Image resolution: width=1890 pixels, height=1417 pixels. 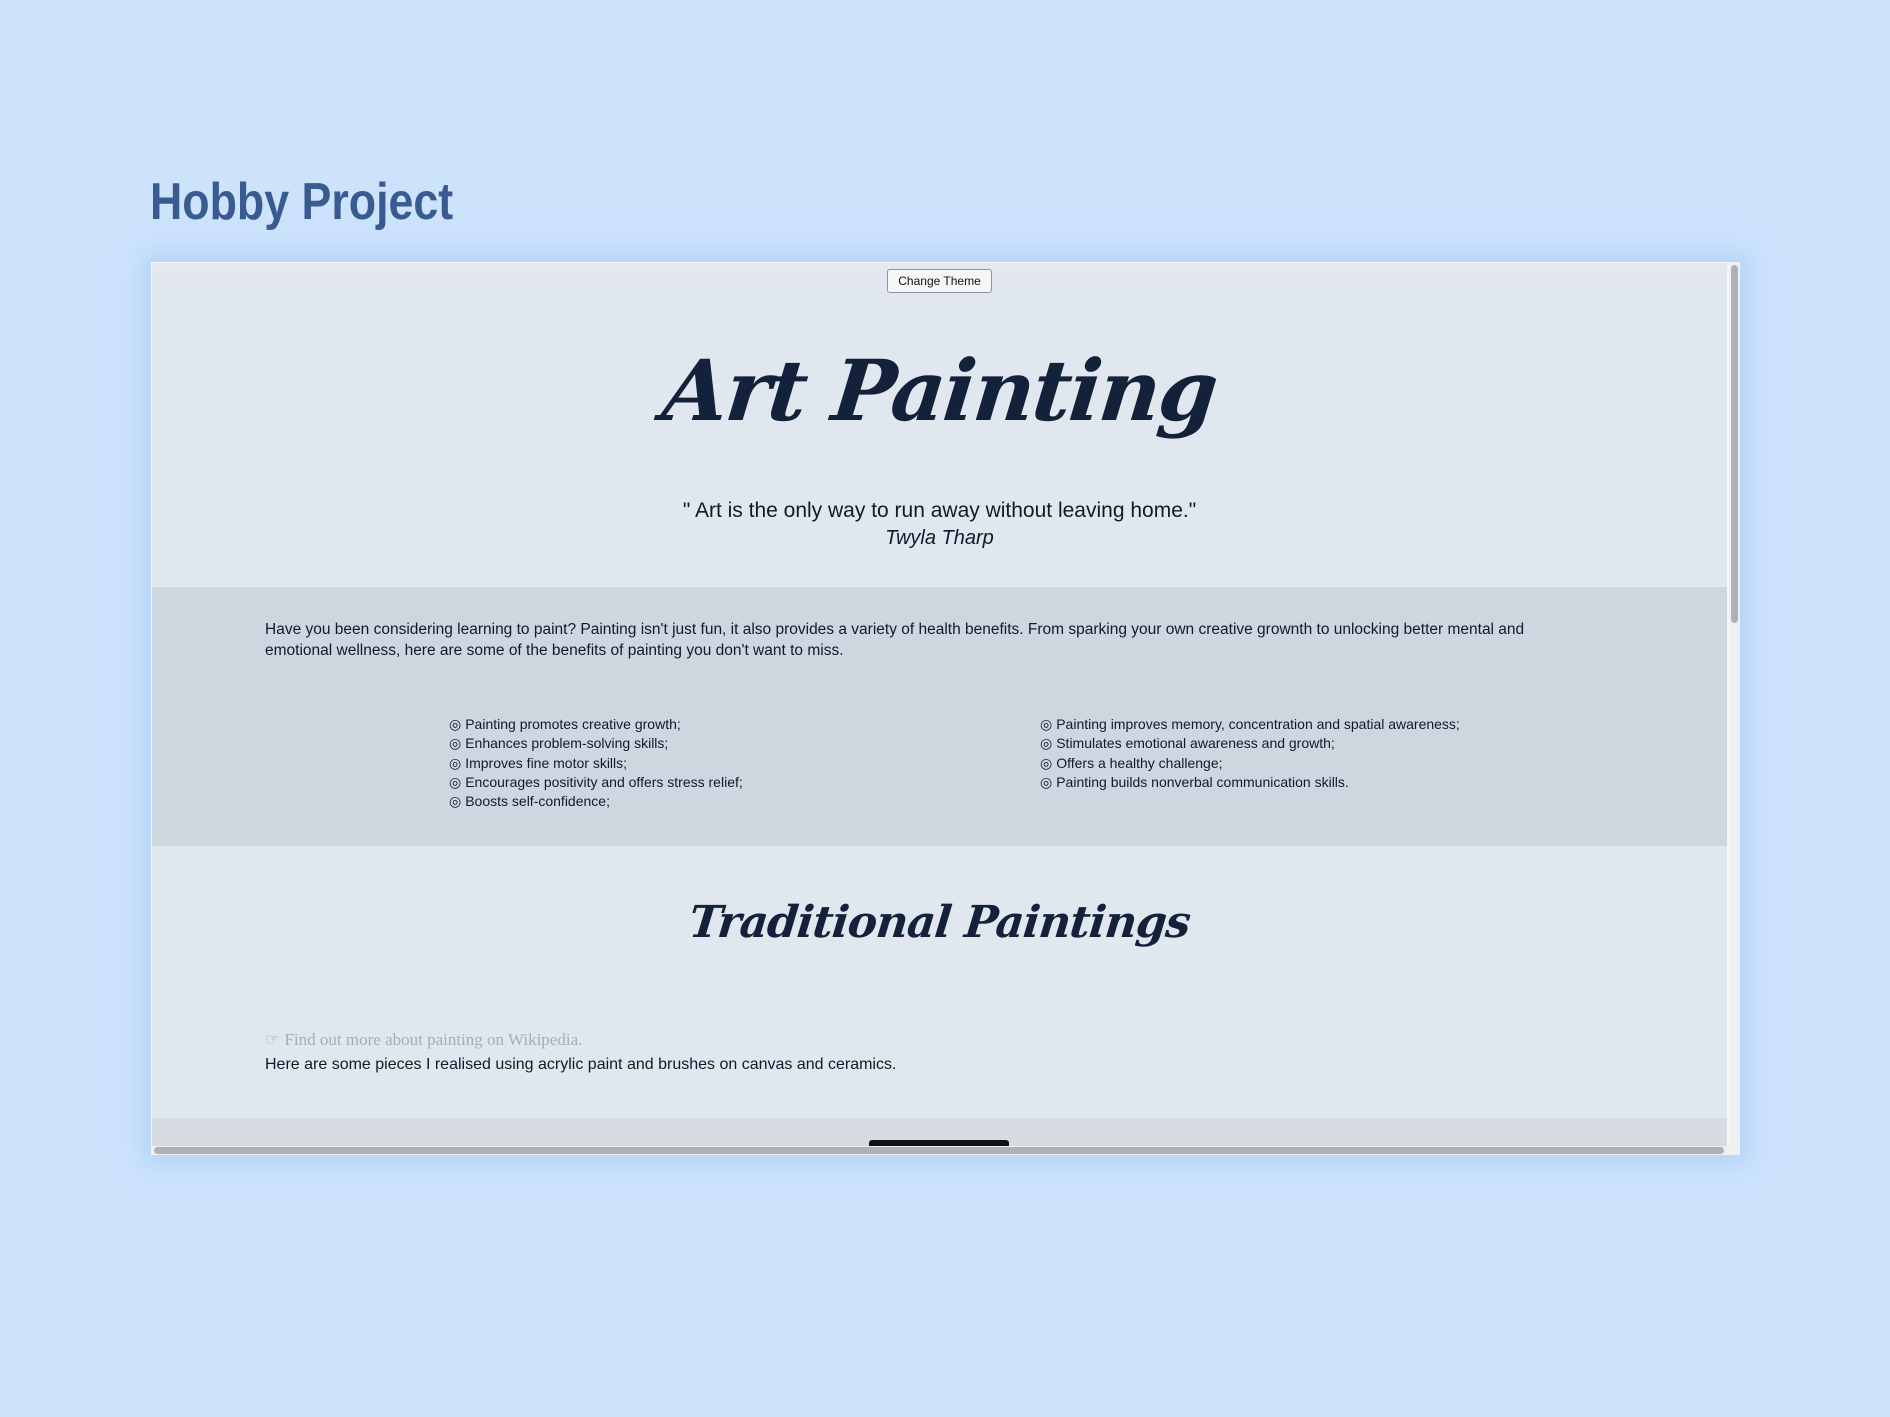 I want to click on gallery-section, so click(x=939, y=1132).